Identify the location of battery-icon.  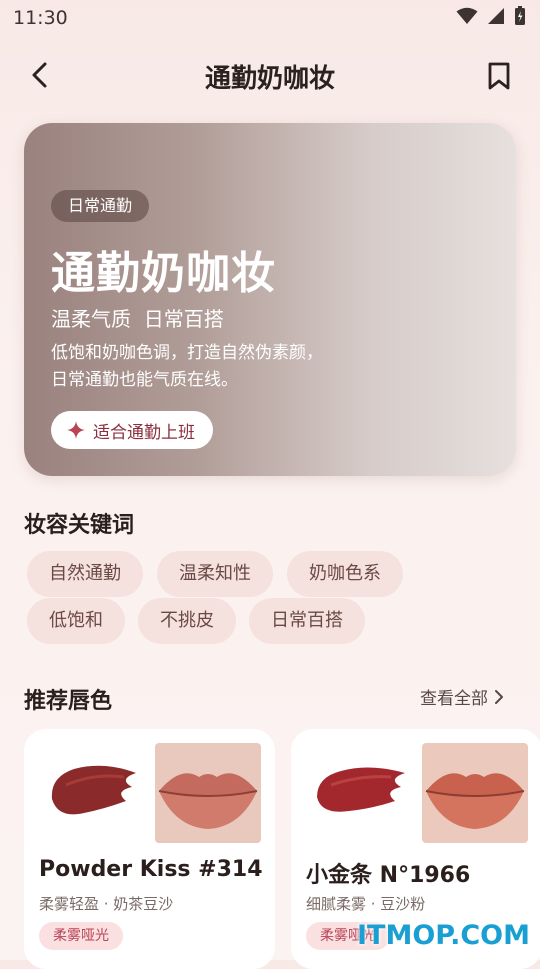
(520, 15).